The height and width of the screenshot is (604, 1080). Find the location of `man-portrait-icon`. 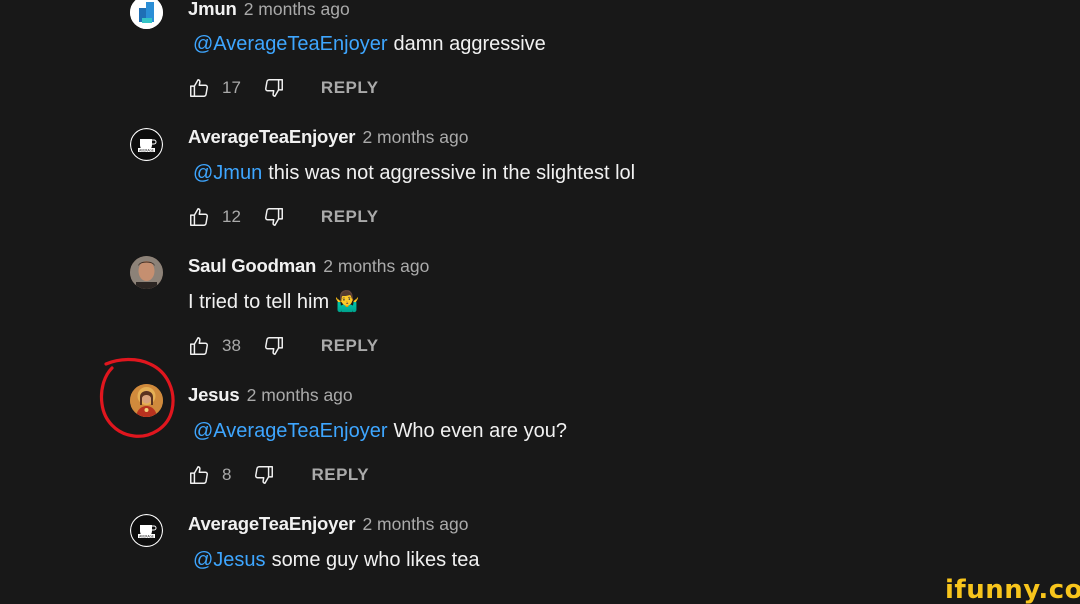

man-portrait-icon is located at coordinates (146, 272).